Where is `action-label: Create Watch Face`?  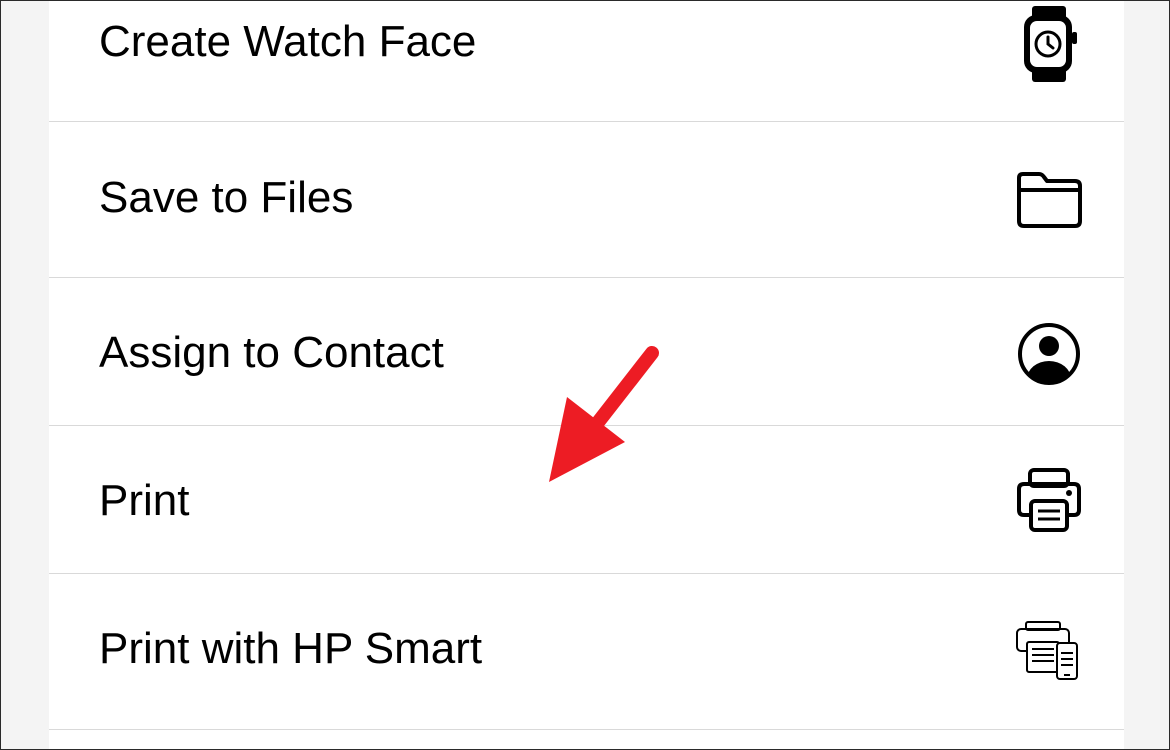
action-label: Create Watch Face is located at coordinates (288, 41).